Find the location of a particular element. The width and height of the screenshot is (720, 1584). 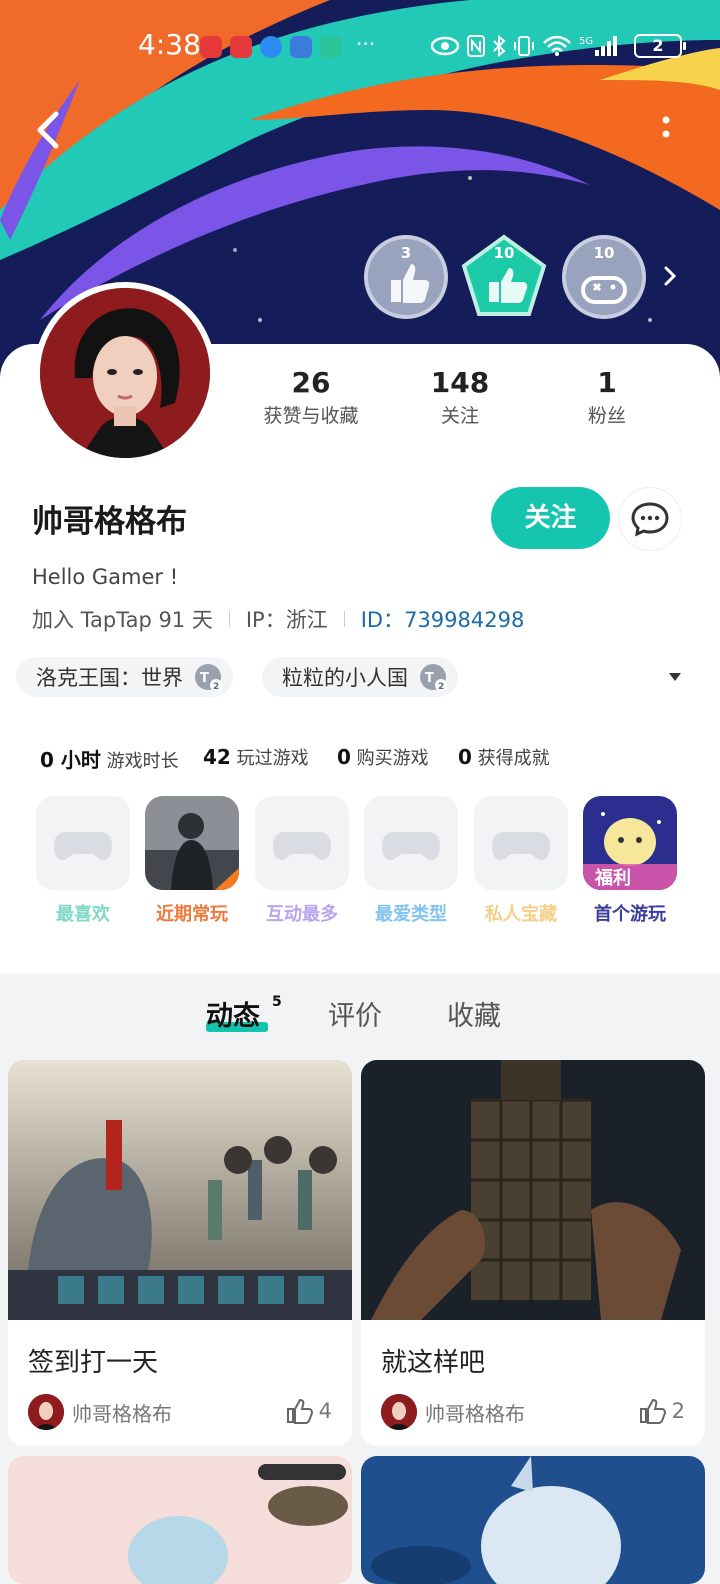

game-cover-soldier is located at coordinates (192, 843).